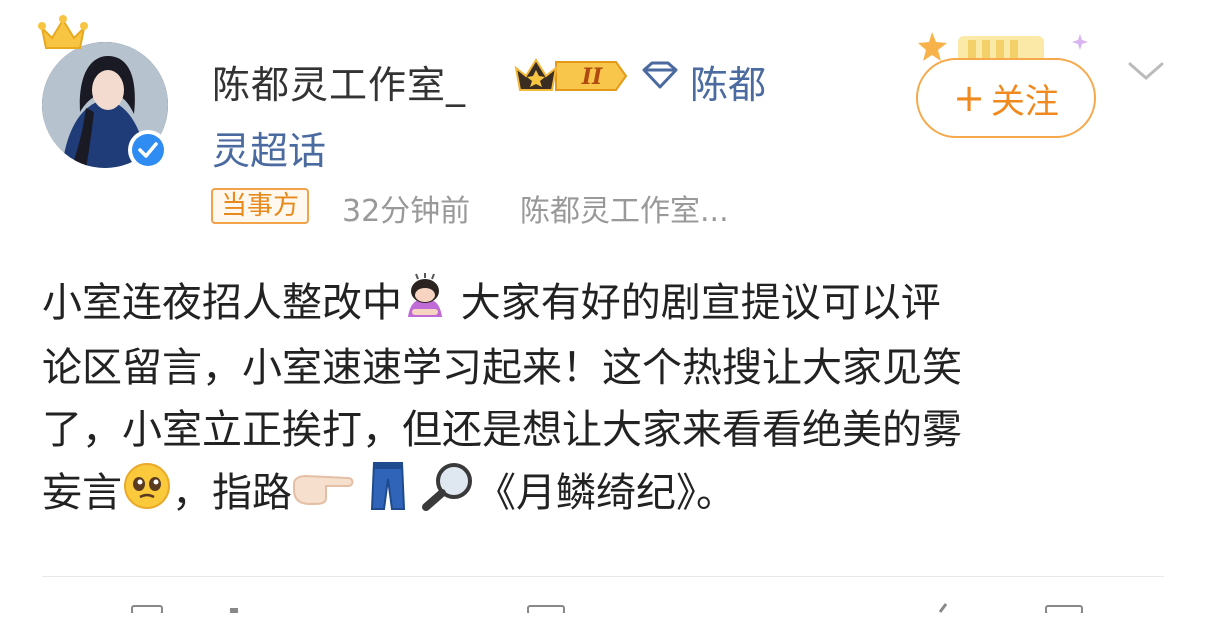  I want to click on party-badge: 当事方, so click(260, 206).